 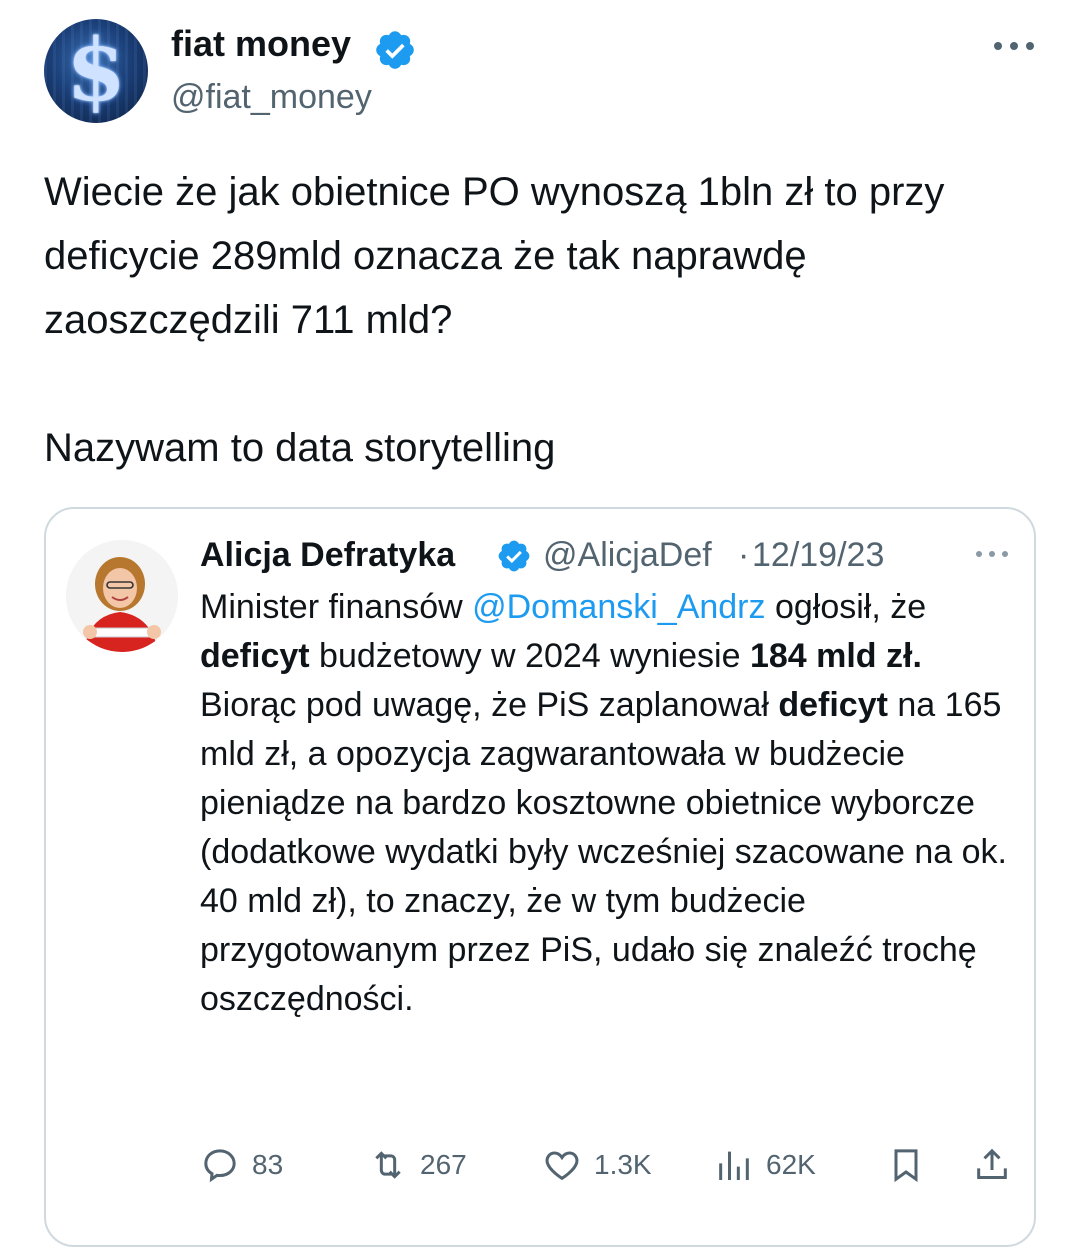 What do you see at coordinates (818, 555) in the screenshot?
I see `quoted-timestamp: 12/19/23` at bounding box center [818, 555].